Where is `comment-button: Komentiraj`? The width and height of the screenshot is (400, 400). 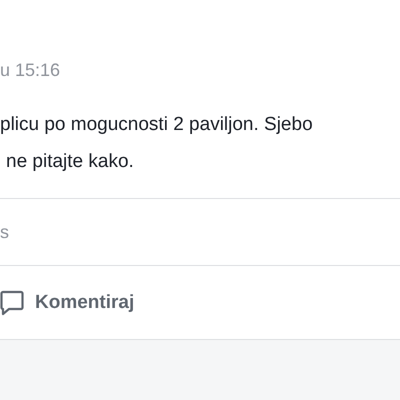
comment-button: Komentiraj is located at coordinates (67, 303).